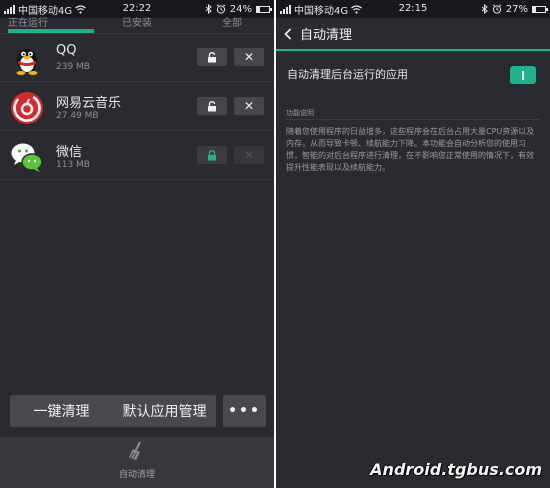 The image size is (550, 488). What do you see at coordinates (89, 103) in the screenshot?
I see `app-name: 网易云音乐` at bounding box center [89, 103].